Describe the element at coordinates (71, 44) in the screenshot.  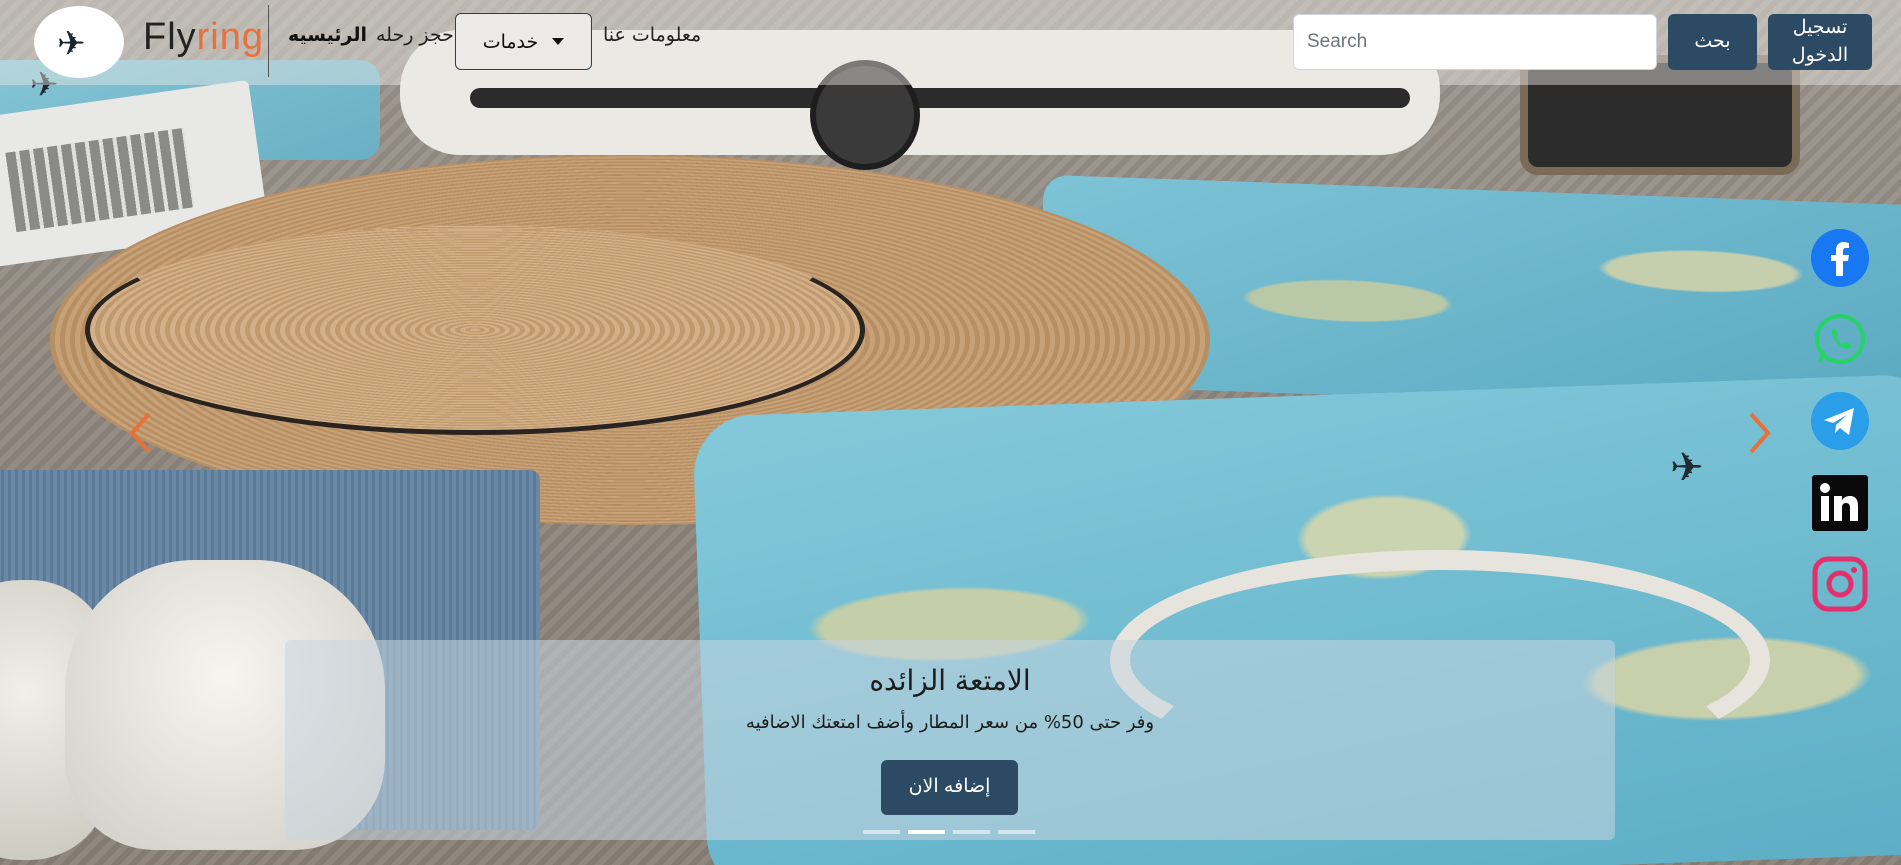
I see `airplane-icon: ✈` at that location.